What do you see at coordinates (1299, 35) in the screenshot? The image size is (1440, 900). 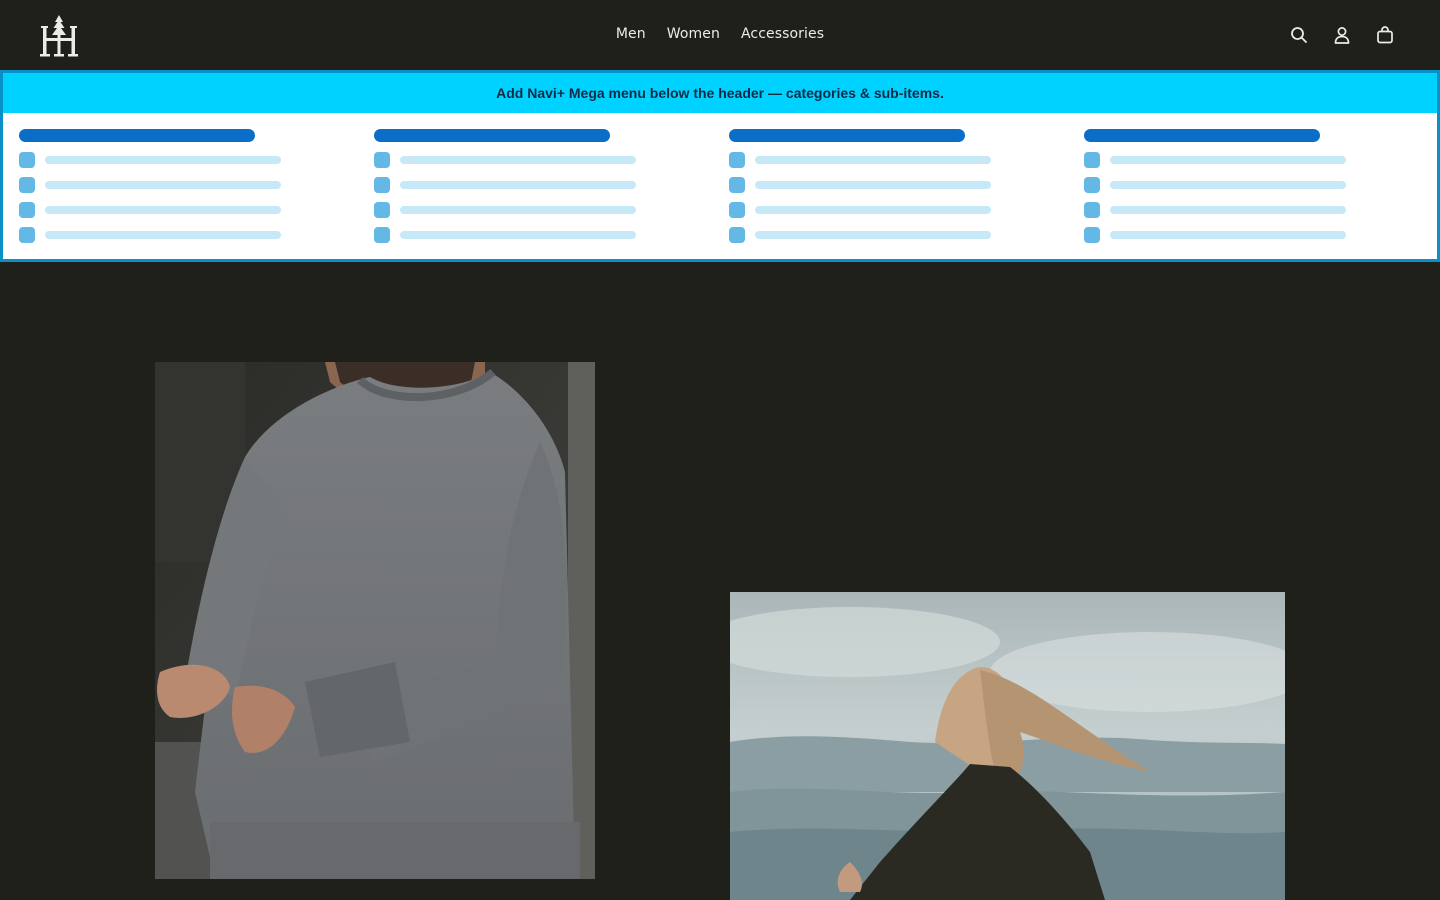 I see `search-icon` at bounding box center [1299, 35].